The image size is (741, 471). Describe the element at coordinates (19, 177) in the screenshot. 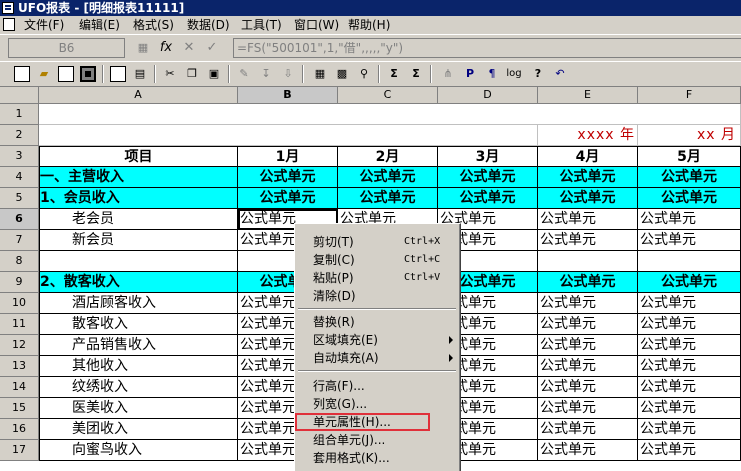

I see `row-header: 4` at that location.